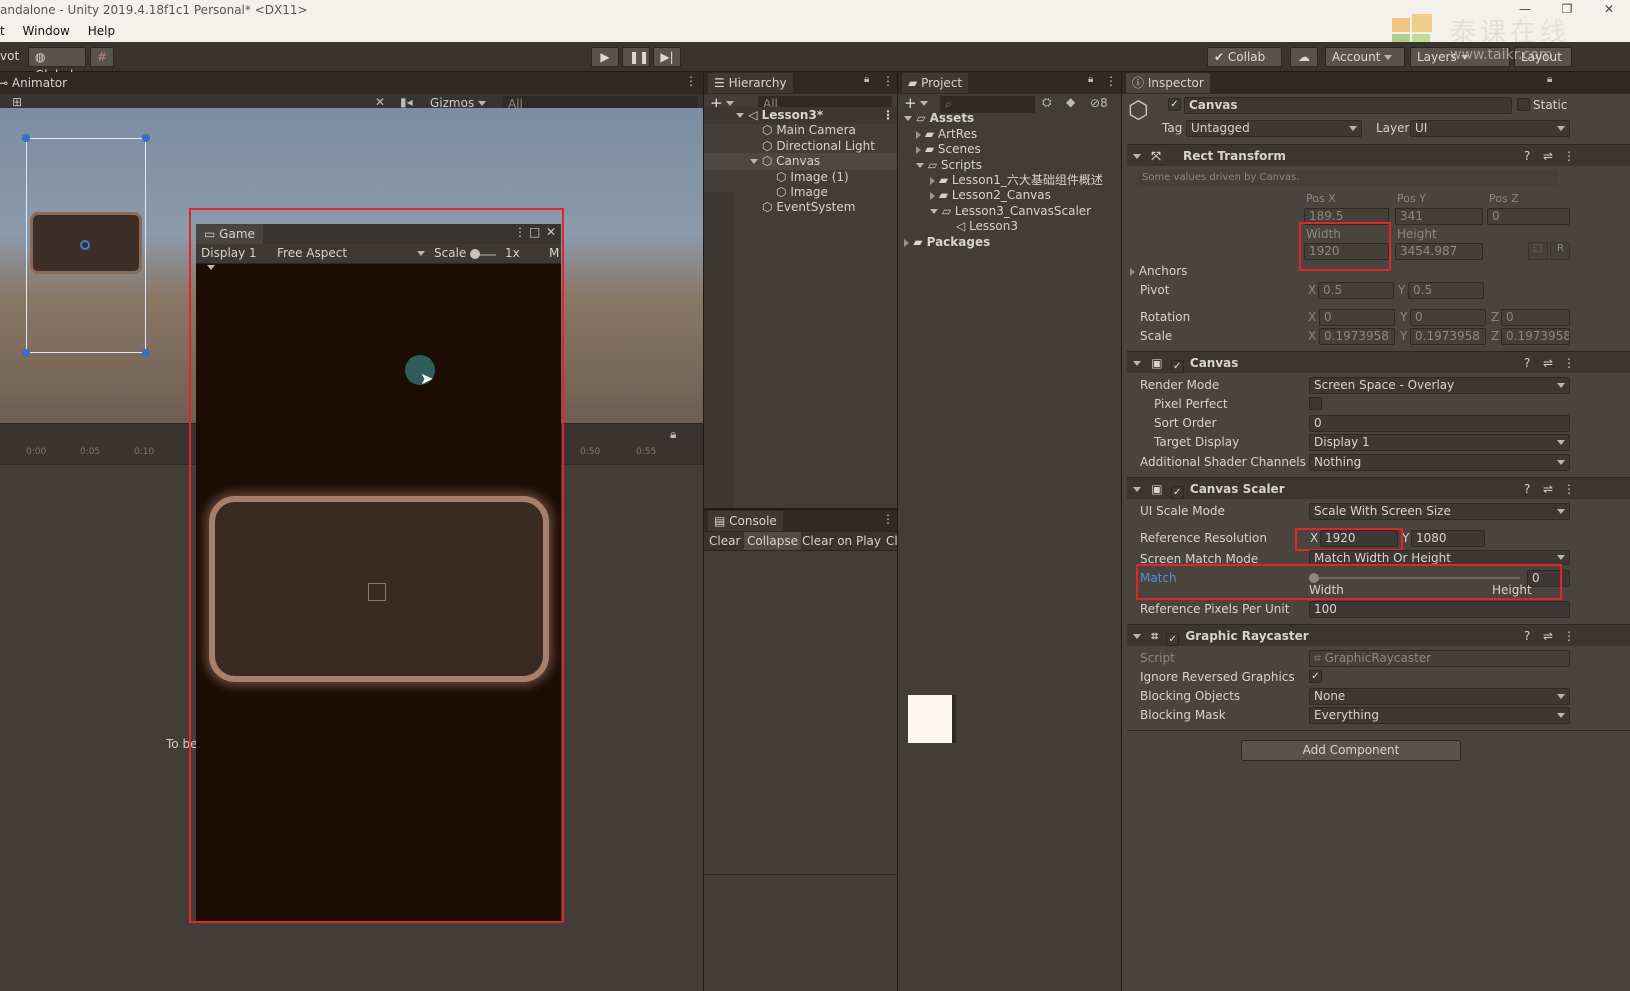 Image resolution: width=1630 pixels, height=991 pixels. I want to click on shader-channels-dropdown: Nothing, so click(1439, 462).